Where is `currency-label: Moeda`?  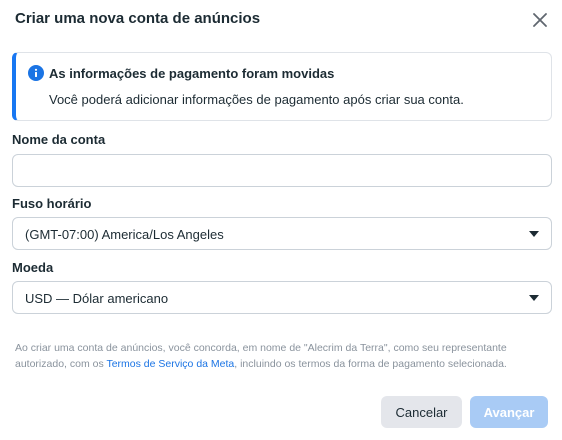 currency-label: Moeda is located at coordinates (33, 267).